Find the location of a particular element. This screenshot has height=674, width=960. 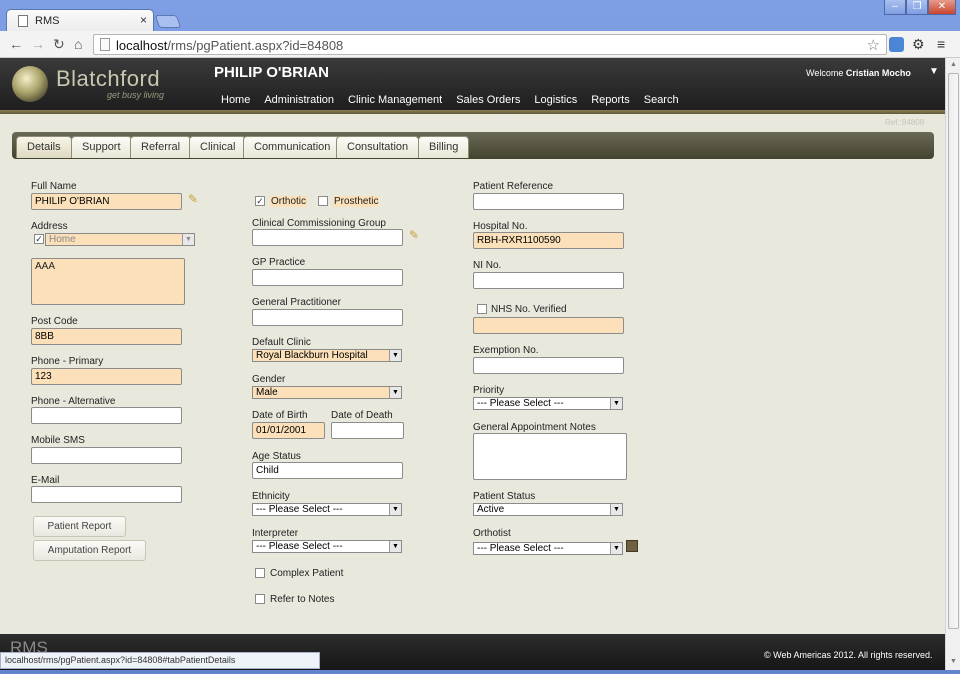

default-clinic-select: Royal Blackburn Hospital ▼ is located at coordinates (327, 355).